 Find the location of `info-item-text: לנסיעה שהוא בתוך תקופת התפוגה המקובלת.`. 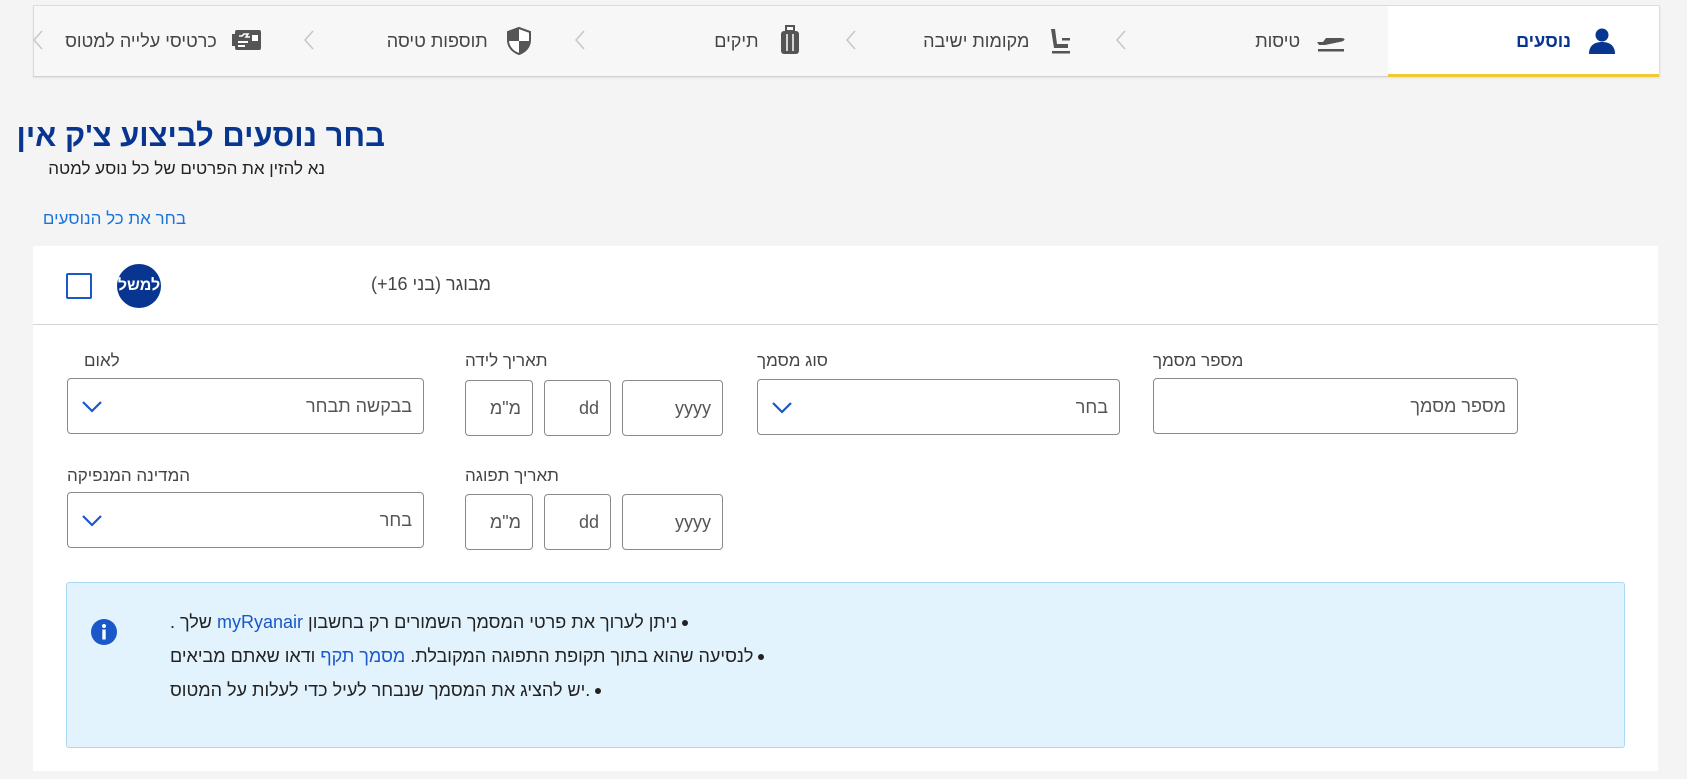

info-item-text: לנסיעה שהוא בתוך תקופת התפוגה המקובלת. is located at coordinates (582, 656).